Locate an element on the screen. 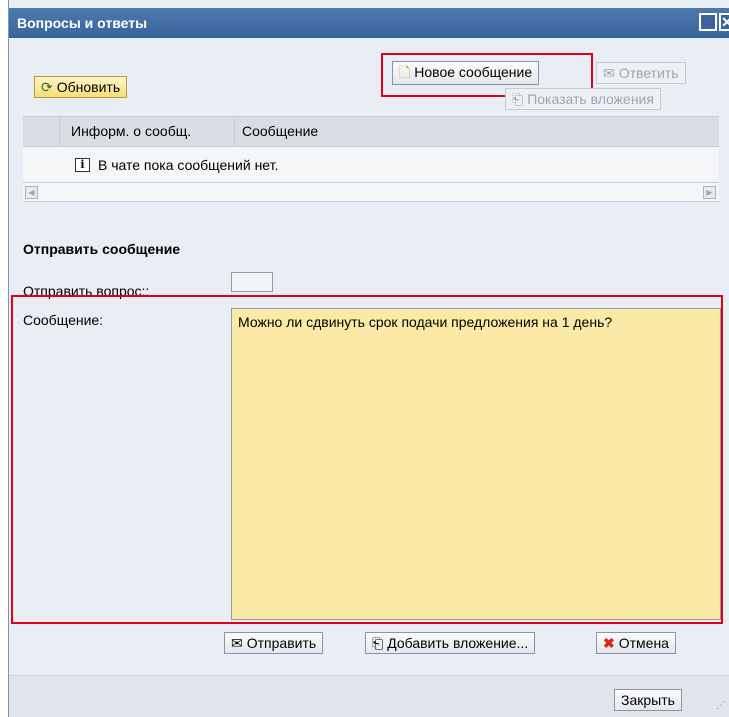  table-row: i В чате пока сообщений нет. is located at coordinates (371, 165).